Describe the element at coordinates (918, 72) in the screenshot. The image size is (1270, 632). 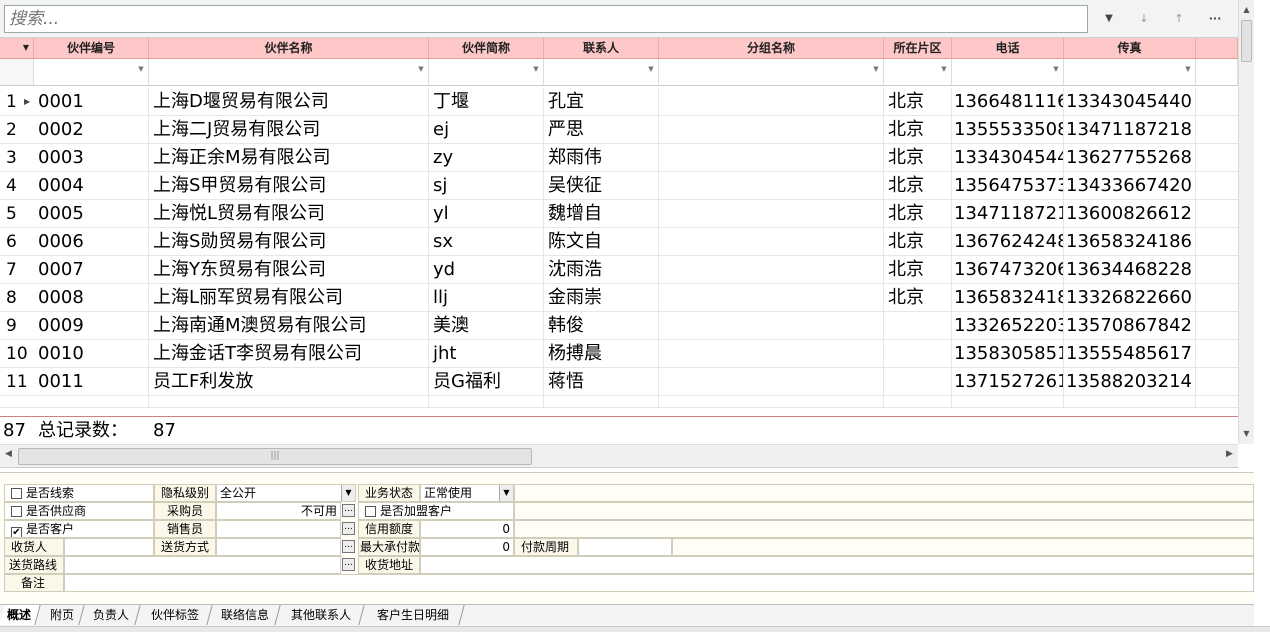
I see `filter-cell-area: ▼` at that location.